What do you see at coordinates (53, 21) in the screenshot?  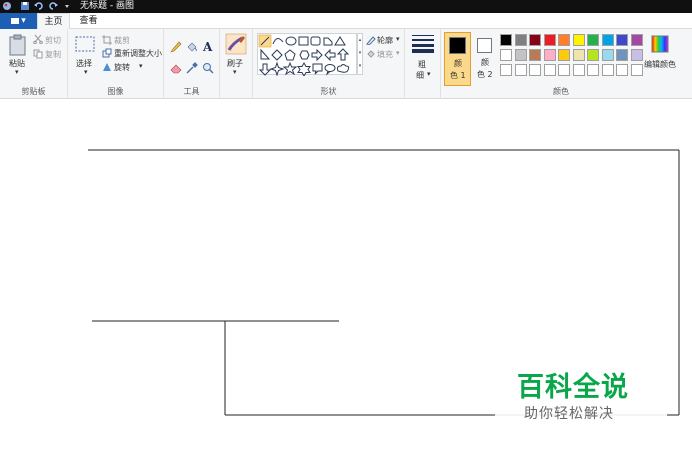 I see `tab-home: 主页` at bounding box center [53, 21].